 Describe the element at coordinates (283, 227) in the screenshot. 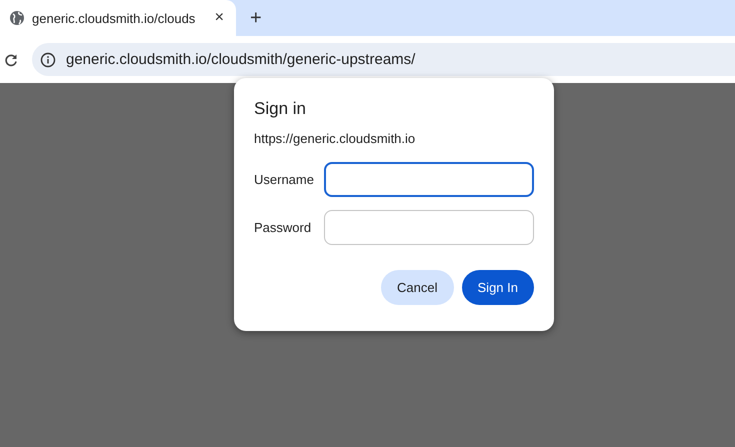

I see `field-label: Password` at that location.